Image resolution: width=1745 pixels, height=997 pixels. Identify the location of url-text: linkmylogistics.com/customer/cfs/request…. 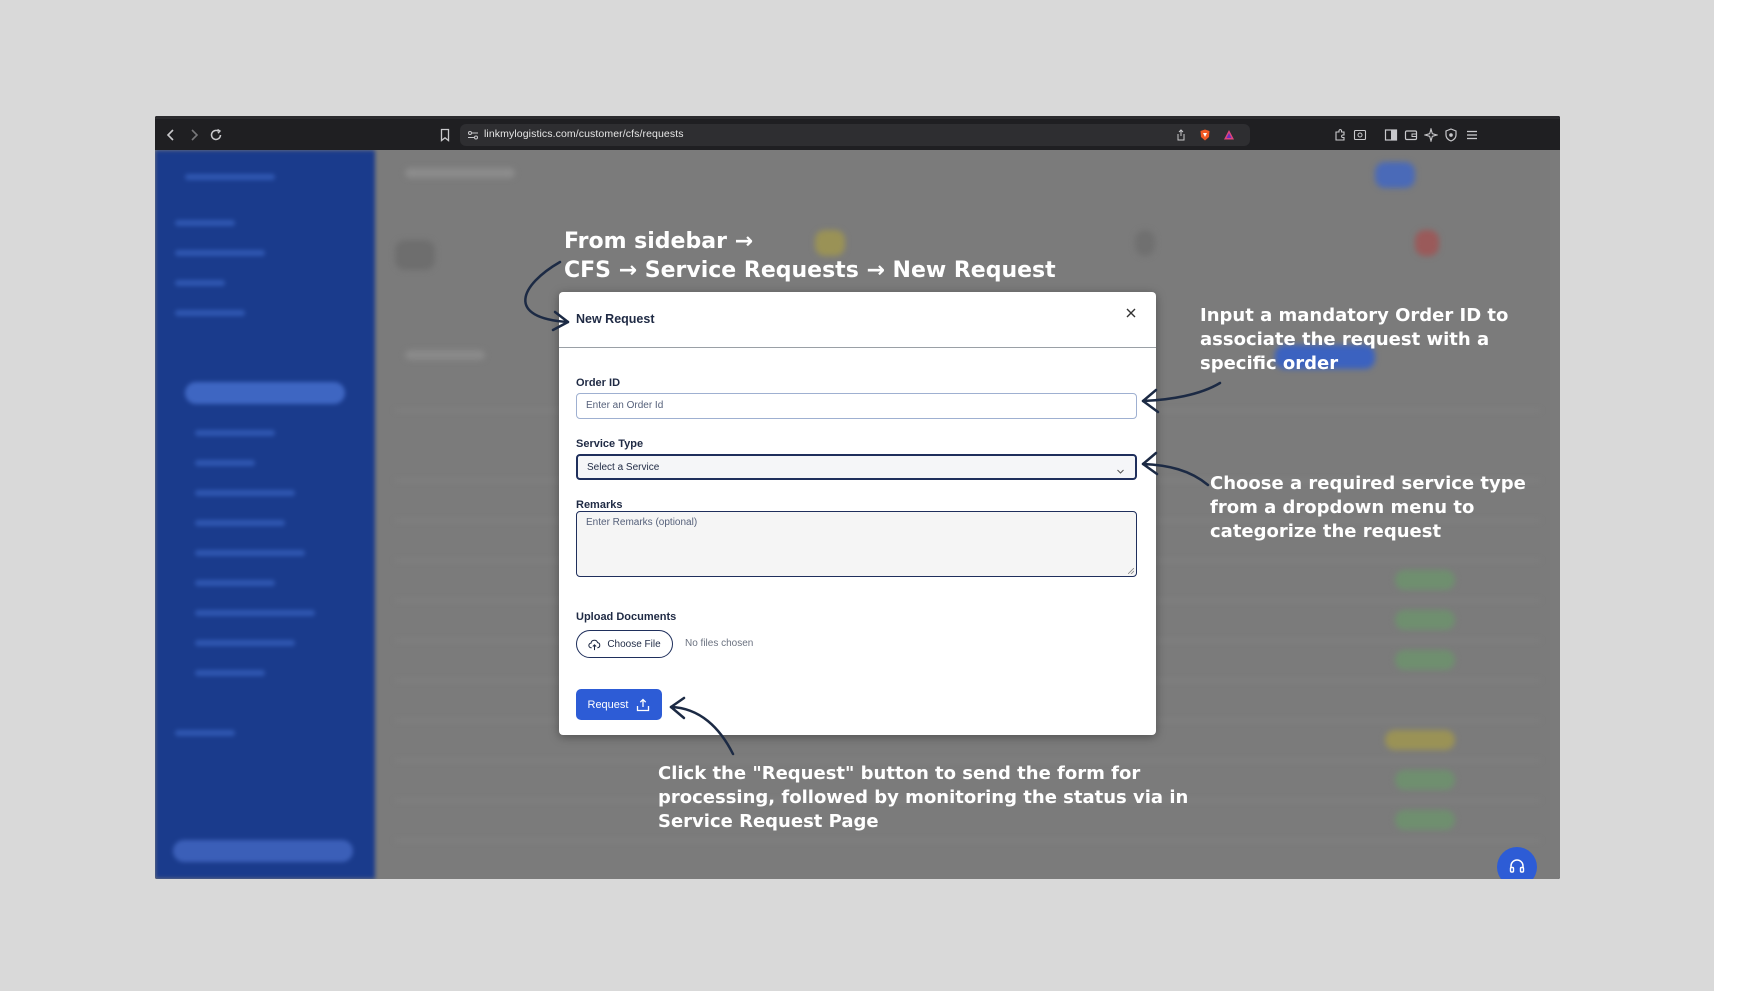
(584, 134).